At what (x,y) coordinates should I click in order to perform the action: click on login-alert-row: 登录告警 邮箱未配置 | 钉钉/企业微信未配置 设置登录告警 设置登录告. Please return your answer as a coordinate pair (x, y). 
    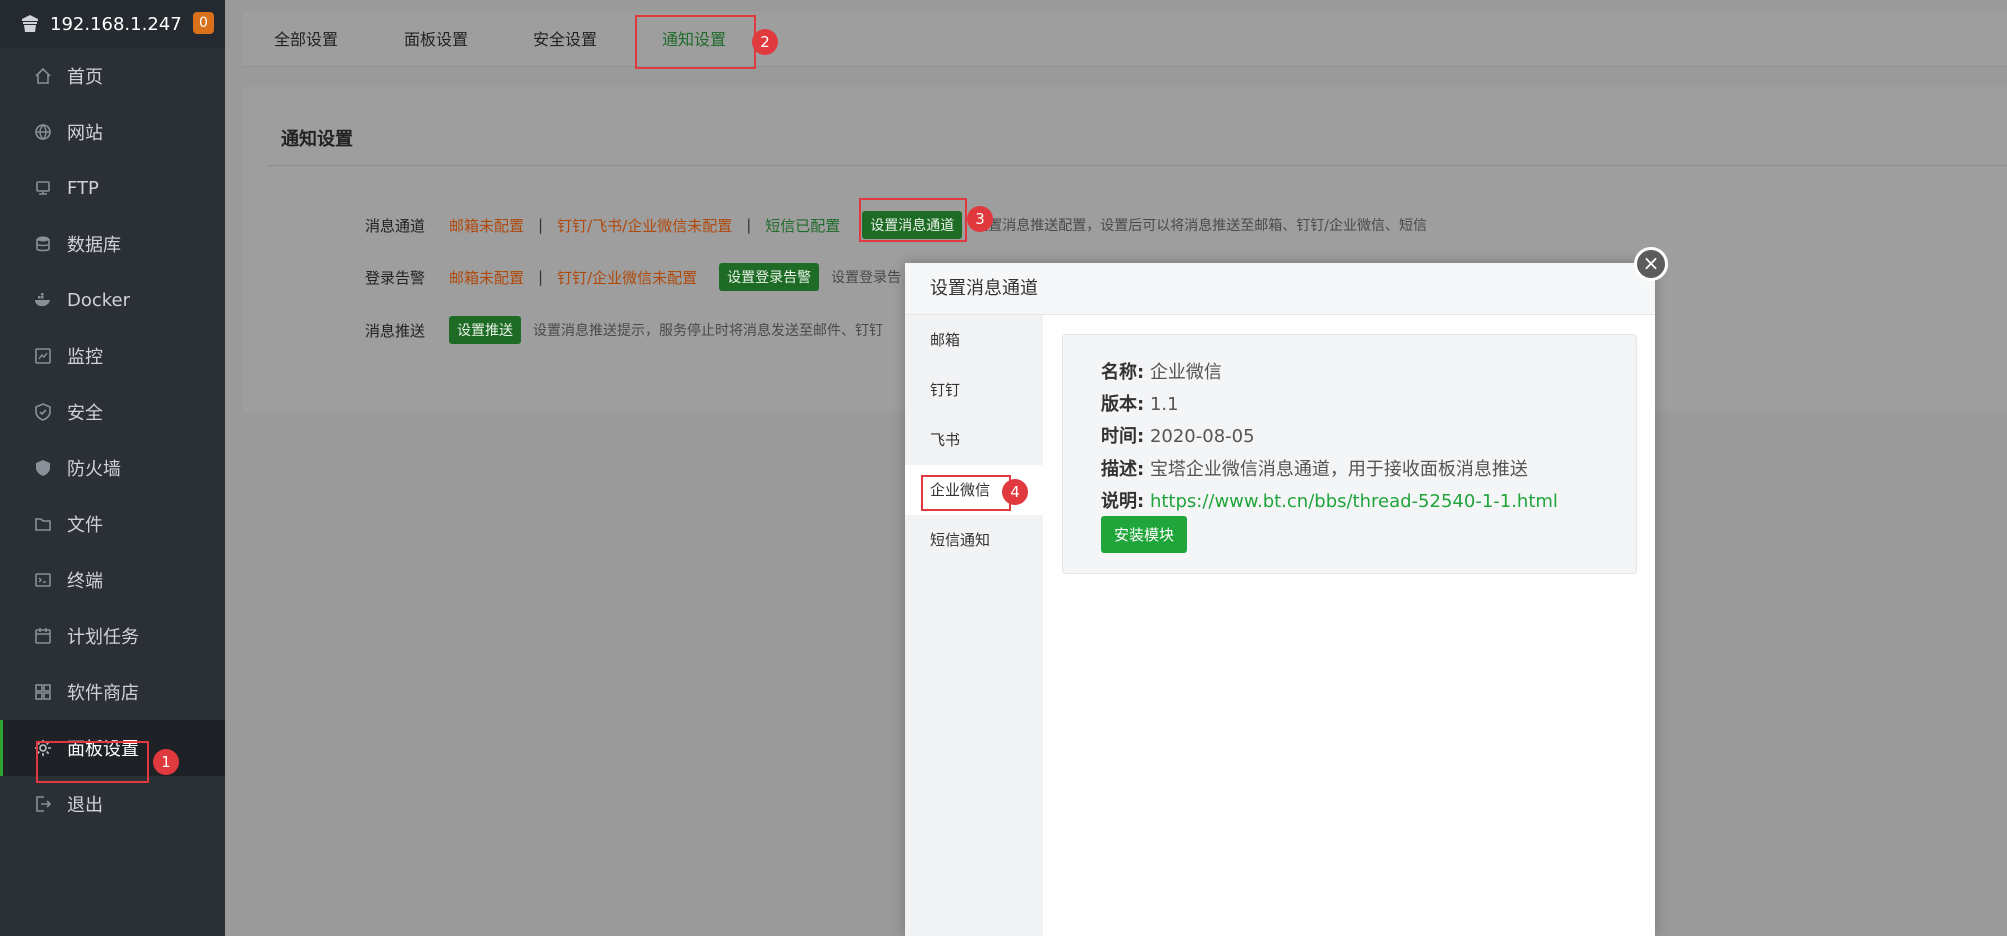
    Looking at the image, I should click on (633, 277).